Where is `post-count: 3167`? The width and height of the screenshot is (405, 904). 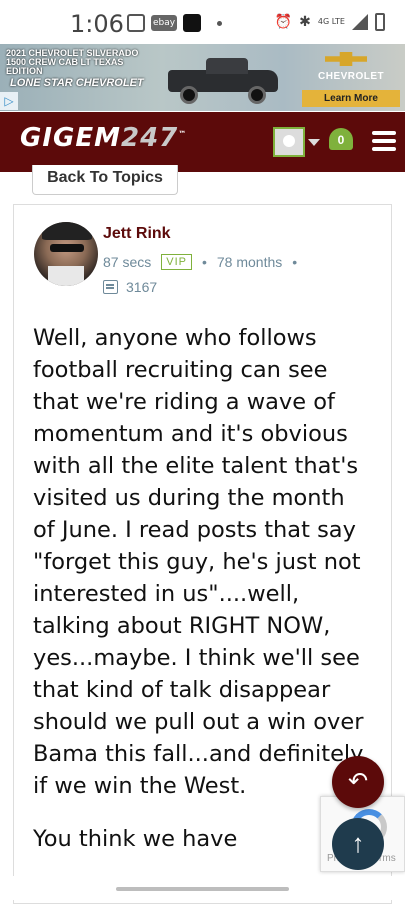
post-count: 3167 is located at coordinates (142, 287).